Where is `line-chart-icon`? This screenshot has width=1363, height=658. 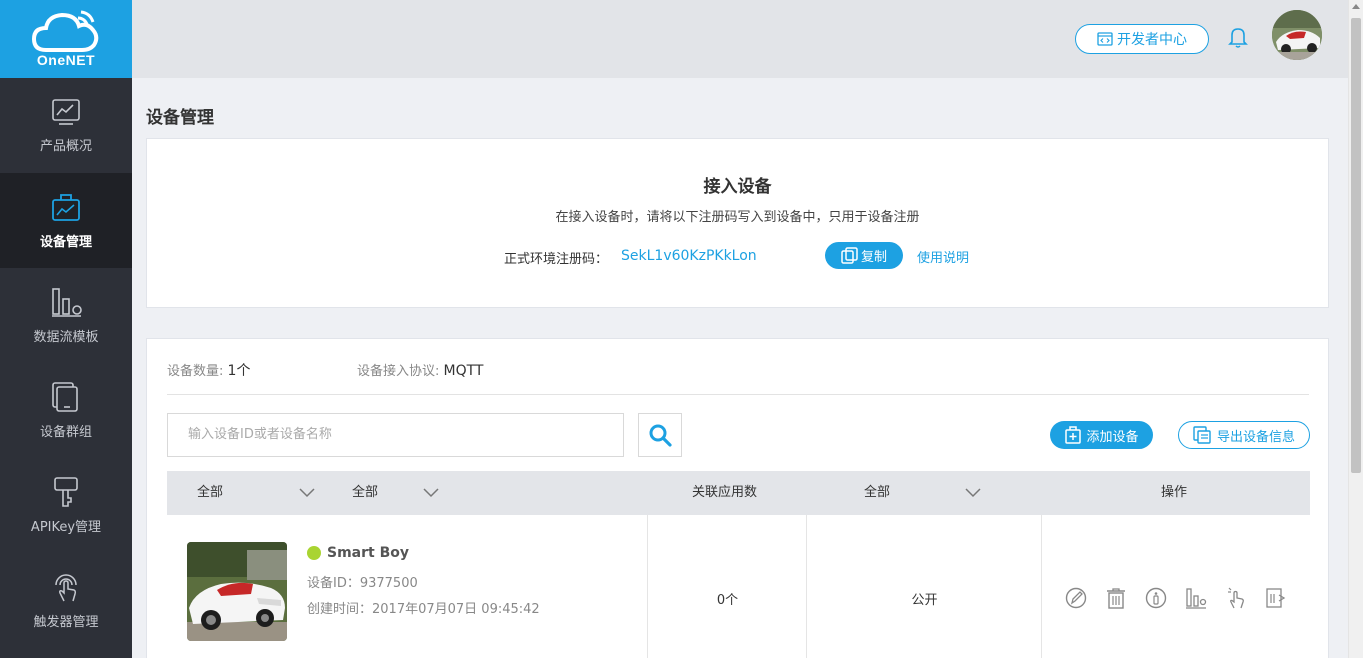 line-chart-icon is located at coordinates (66, 112).